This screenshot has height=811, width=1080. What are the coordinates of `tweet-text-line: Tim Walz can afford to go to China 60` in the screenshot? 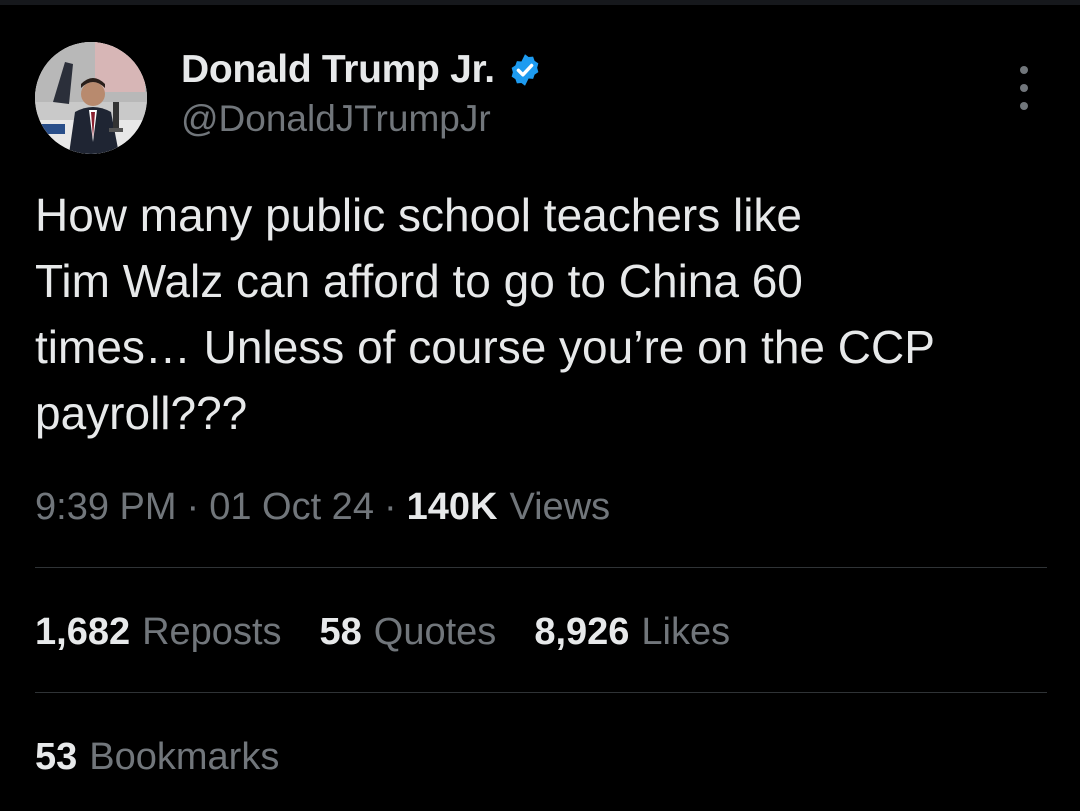 It's located at (419, 281).